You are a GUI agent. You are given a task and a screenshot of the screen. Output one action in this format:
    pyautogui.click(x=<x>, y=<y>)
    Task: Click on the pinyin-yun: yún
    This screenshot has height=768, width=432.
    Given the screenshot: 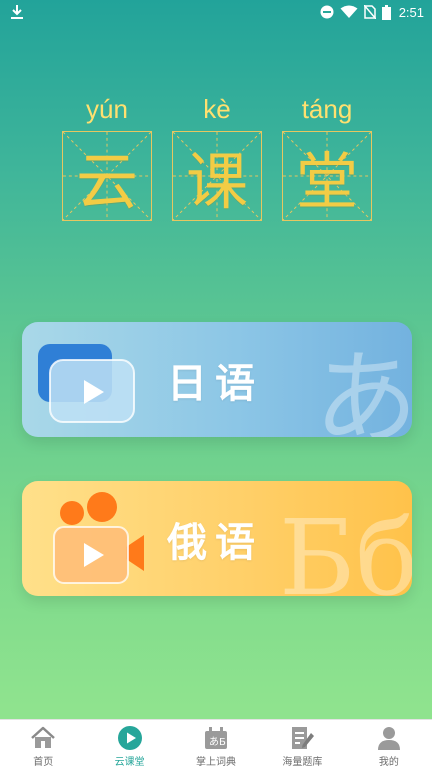 What is the action you would take?
    pyautogui.click(x=107, y=109)
    